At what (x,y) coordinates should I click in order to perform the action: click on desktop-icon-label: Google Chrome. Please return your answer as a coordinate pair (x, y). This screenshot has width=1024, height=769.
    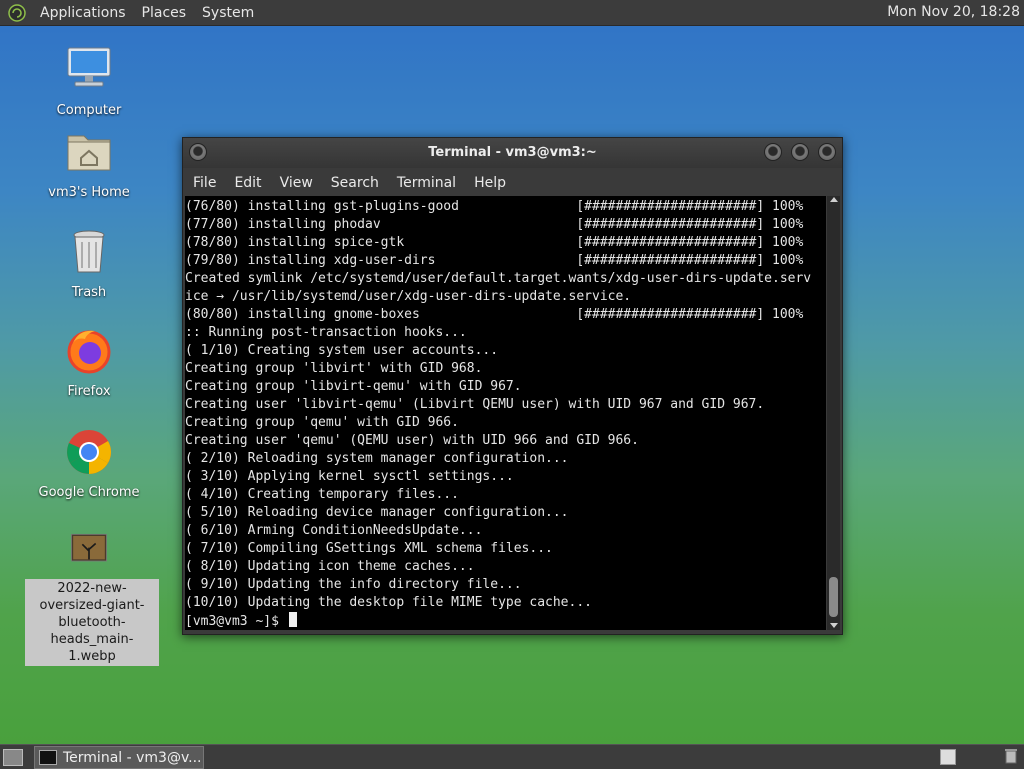
    Looking at the image, I should click on (89, 492).